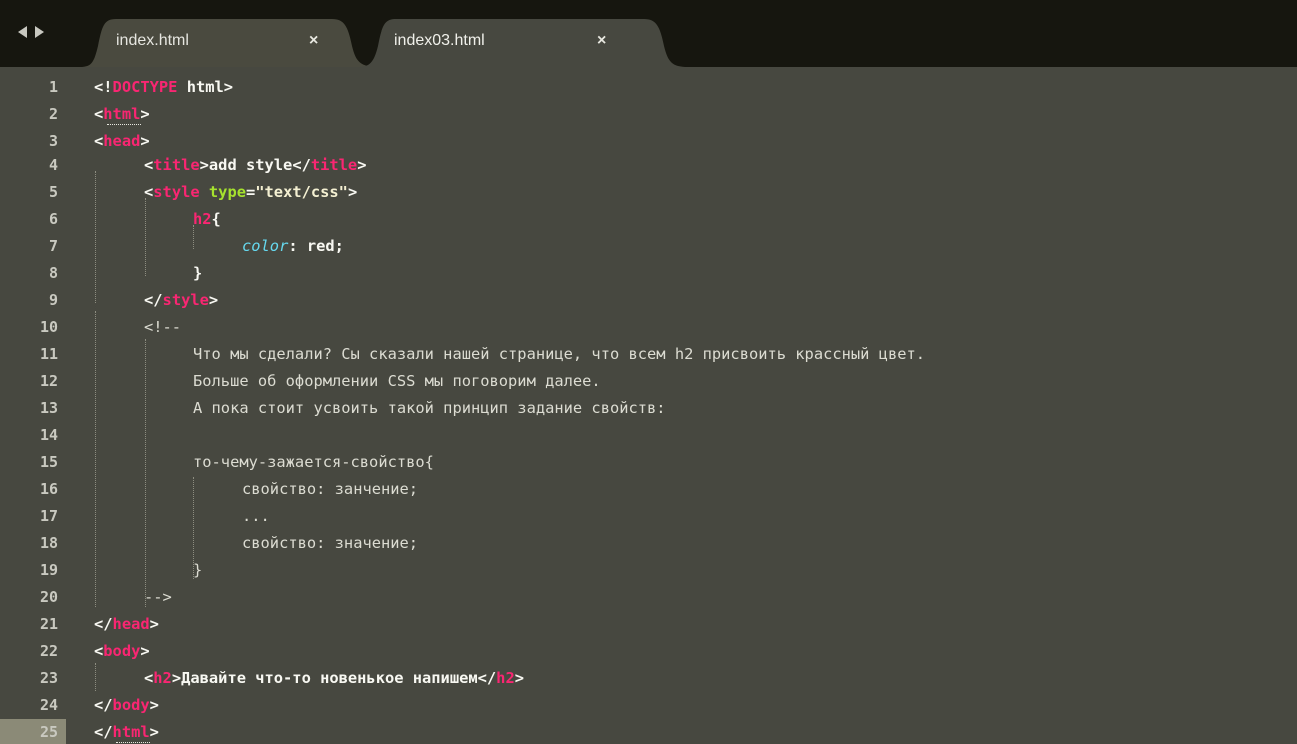 The height and width of the screenshot is (744, 1297). What do you see at coordinates (313, 462) in the screenshot?
I see `code-line: то-чему-зажается-свойство{` at bounding box center [313, 462].